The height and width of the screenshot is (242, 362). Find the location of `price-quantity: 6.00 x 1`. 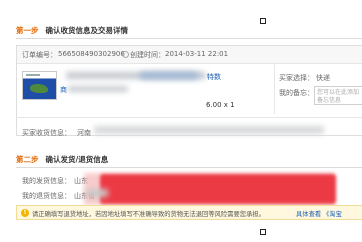

price-quantity: 6.00 x 1 is located at coordinates (220, 105).